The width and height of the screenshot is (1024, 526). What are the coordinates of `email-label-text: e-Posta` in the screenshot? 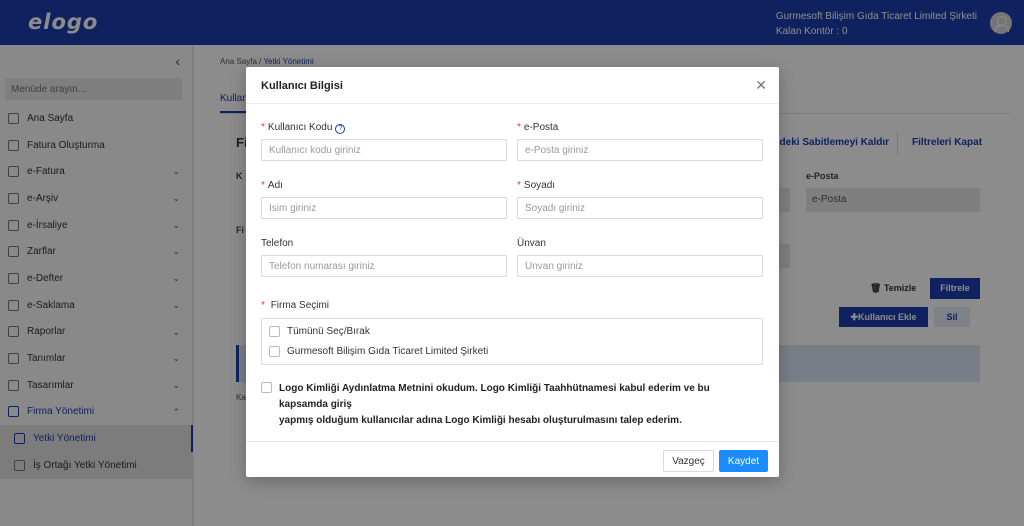 It's located at (541, 127).